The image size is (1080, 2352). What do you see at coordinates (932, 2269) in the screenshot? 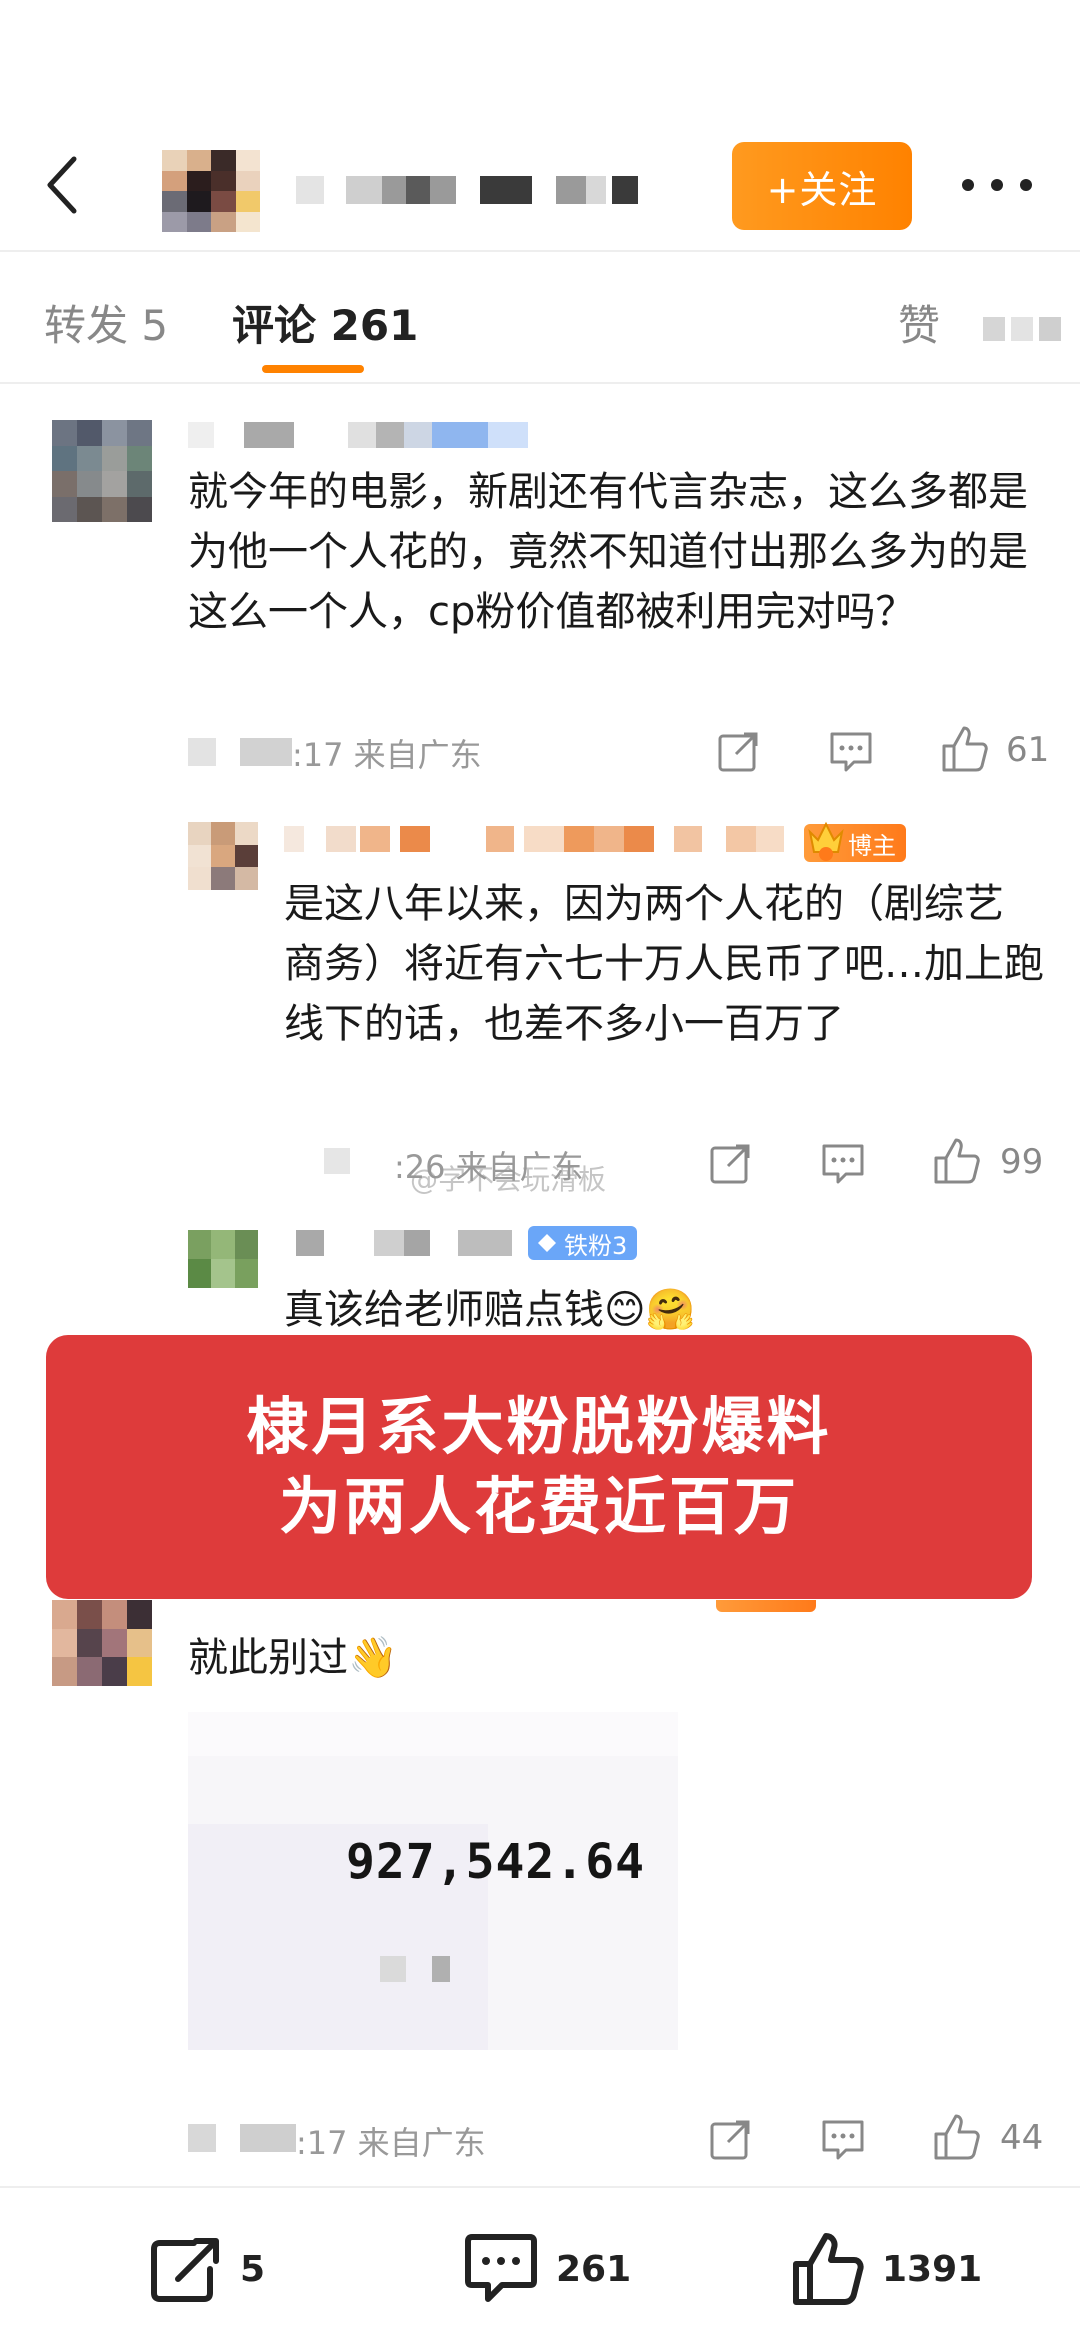
I see `like-count: 1391` at bounding box center [932, 2269].